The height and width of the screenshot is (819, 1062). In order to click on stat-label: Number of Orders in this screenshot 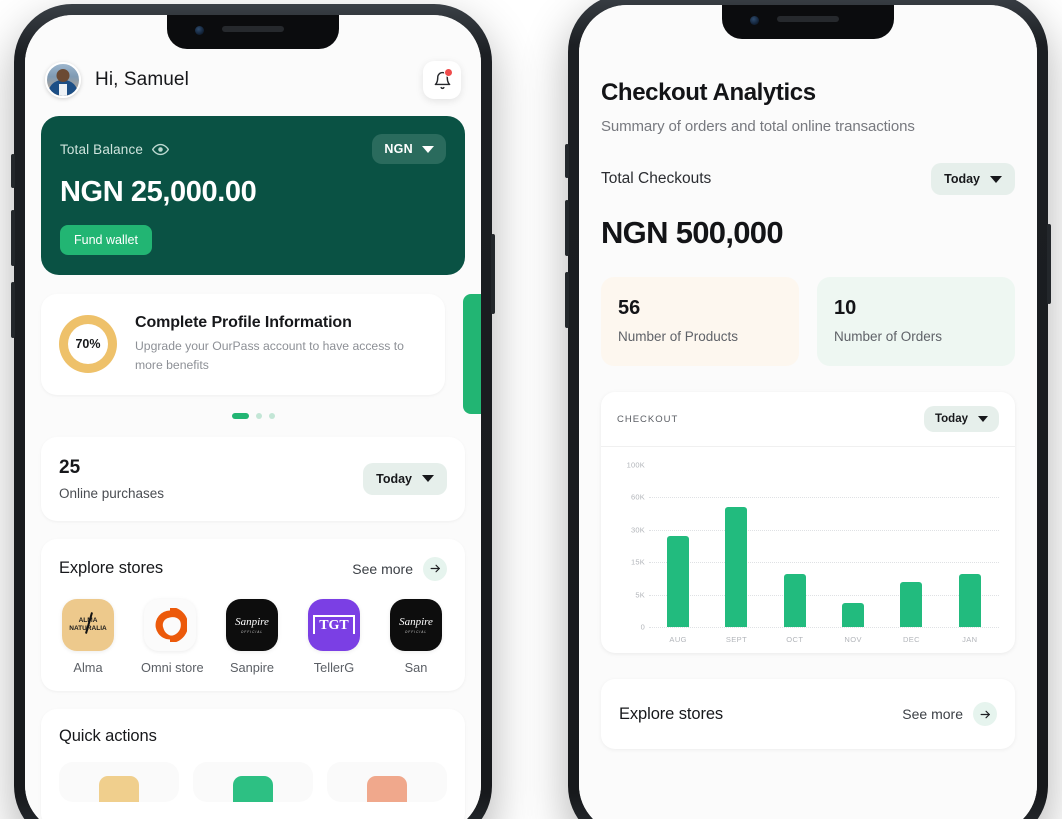, I will do `click(888, 336)`.